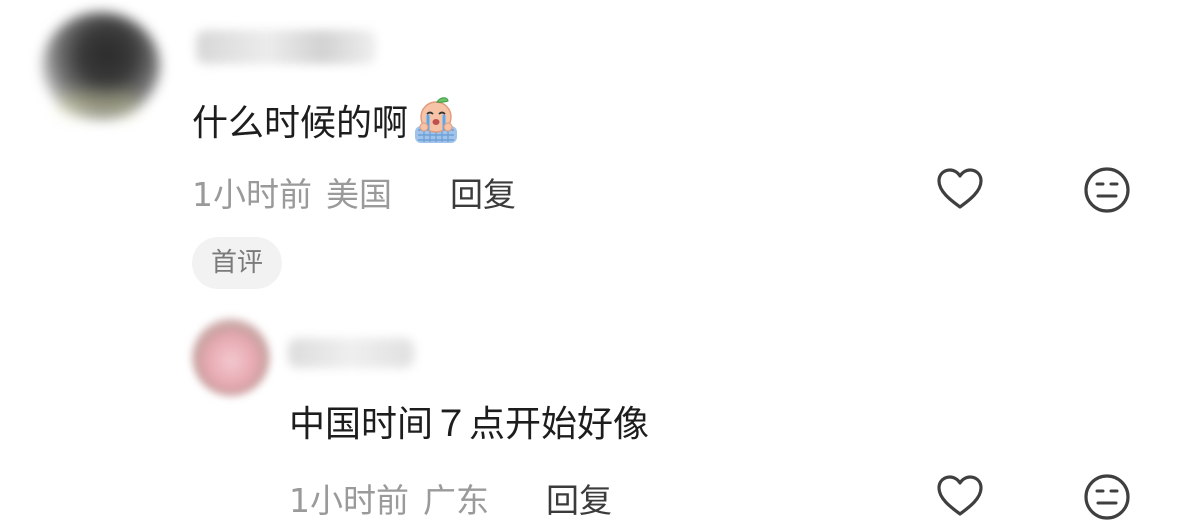  I want to click on comment-meta: 1小时前 广东, so click(389, 498).